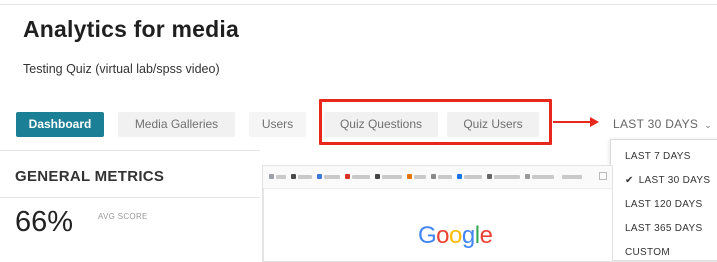  What do you see at coordinates (455, 235) in the screenshot?
I see `google-logo: Google` at bounding box center [455, 235].